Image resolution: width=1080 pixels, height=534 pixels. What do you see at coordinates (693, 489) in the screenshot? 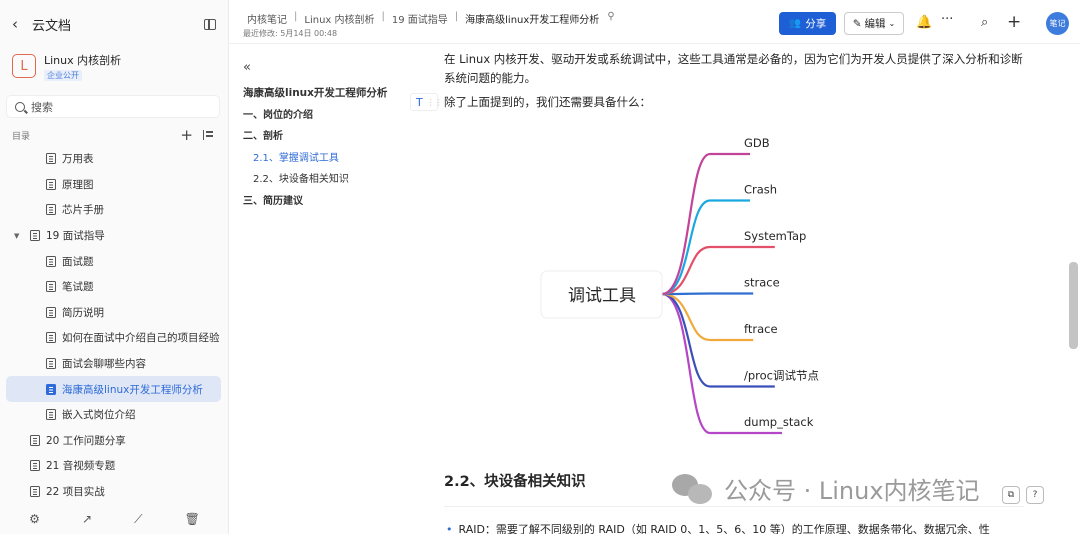
I see `wechat-logo-icon` at bounding box center [693, 489].